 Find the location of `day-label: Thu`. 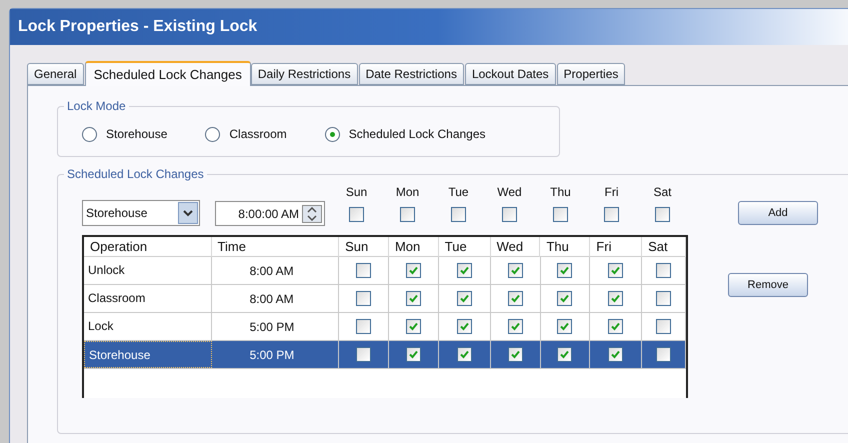

day-label: Thu is located at coordinates (560, 192).